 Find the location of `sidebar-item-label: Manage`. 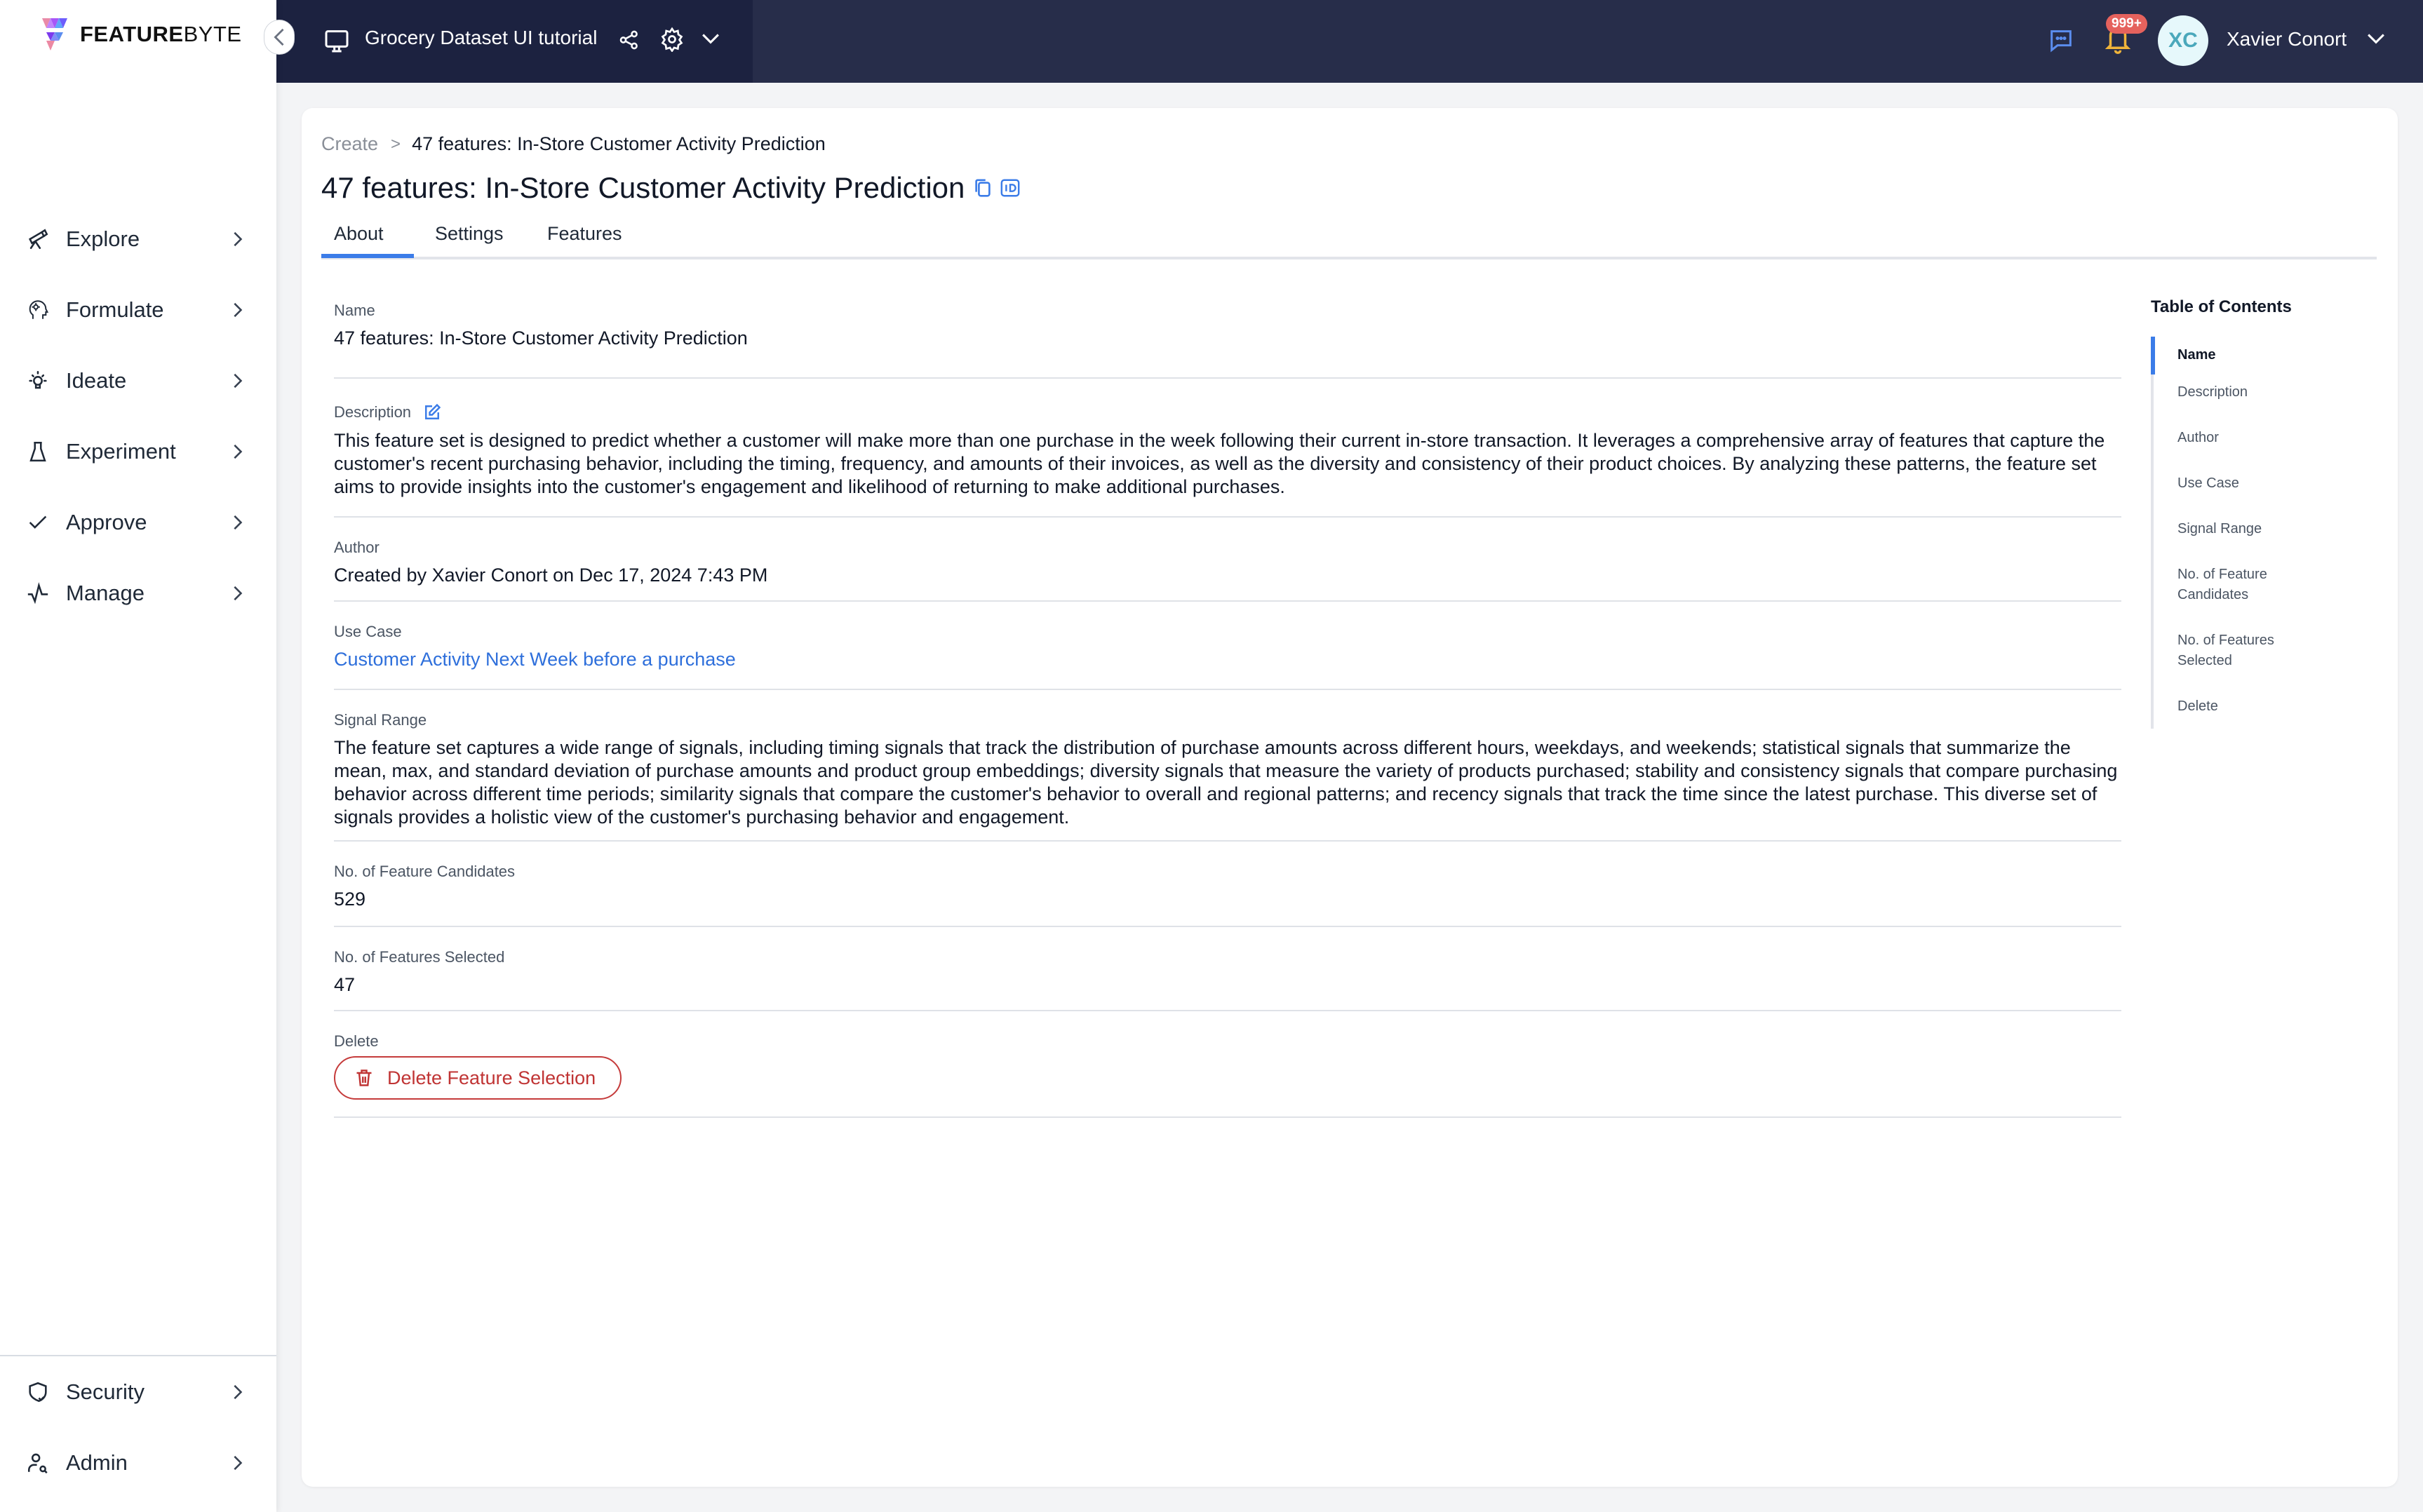

sidebar-item-label: Manage is located at coordinates (105, 592).